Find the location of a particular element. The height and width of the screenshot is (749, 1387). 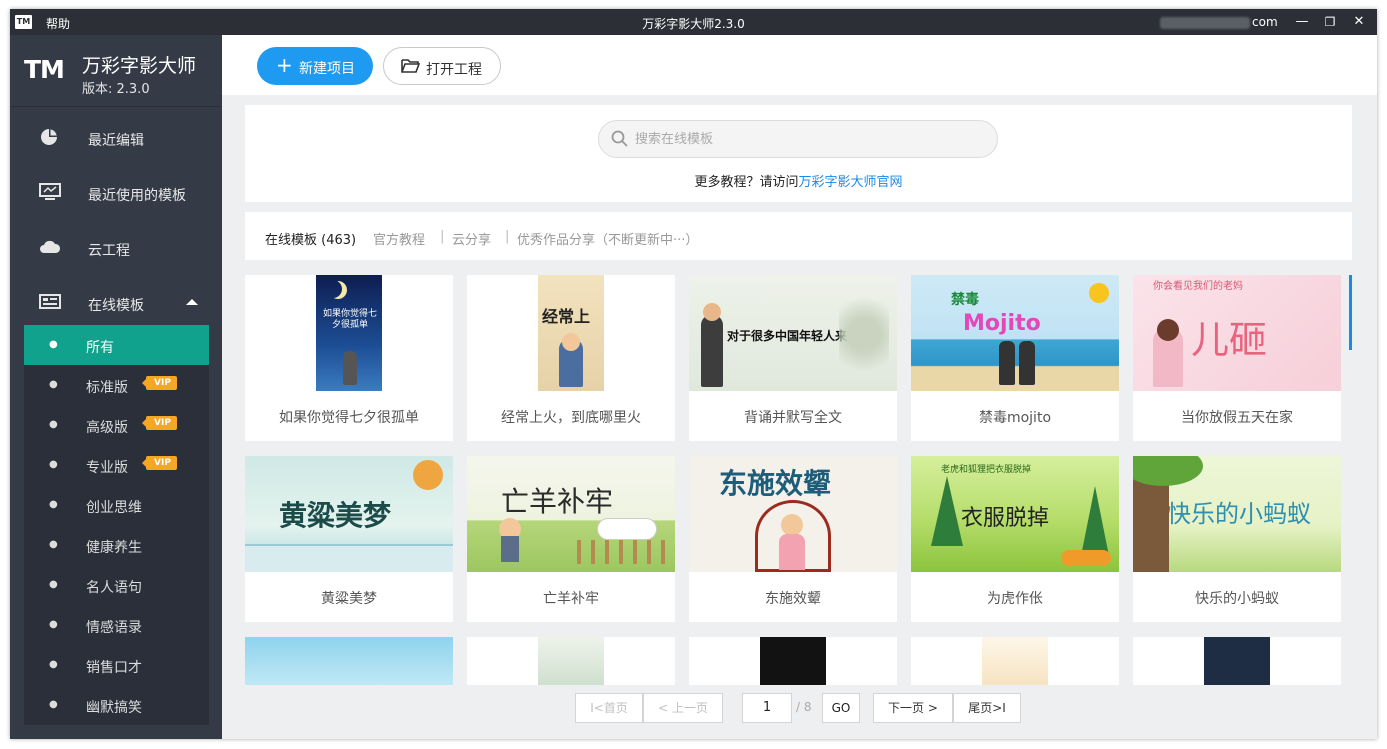

nav-online-templates: 在线模板 is located at coordinates (116, 302).